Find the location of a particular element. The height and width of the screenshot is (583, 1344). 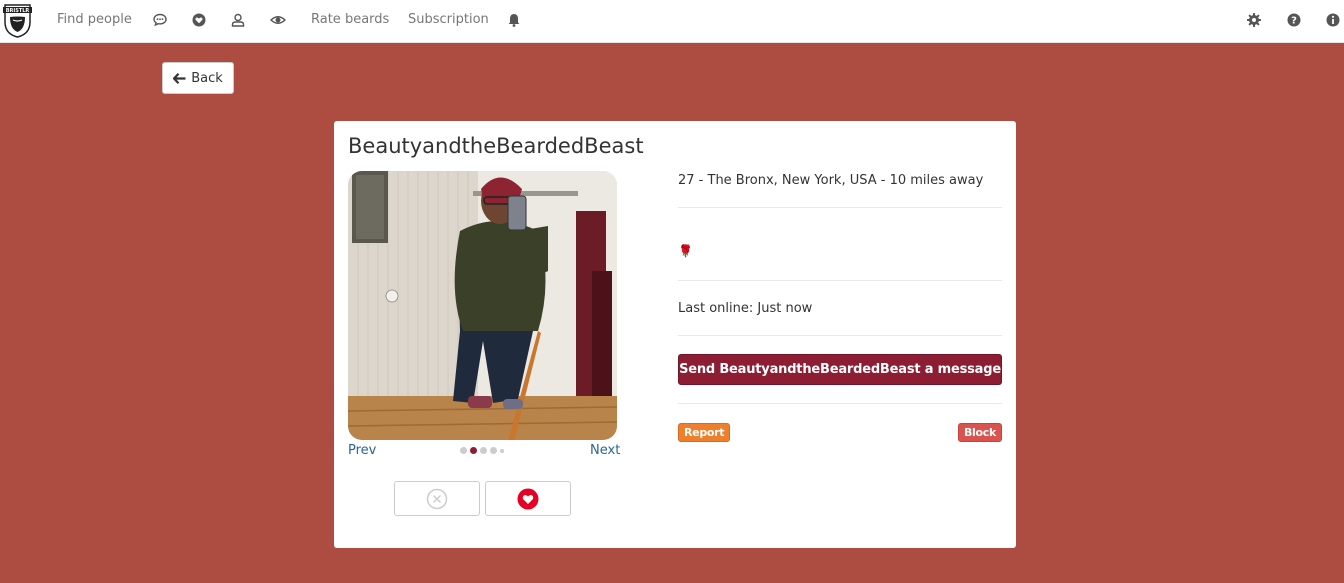

close-circle-icon is located at coordinates (437, 498).